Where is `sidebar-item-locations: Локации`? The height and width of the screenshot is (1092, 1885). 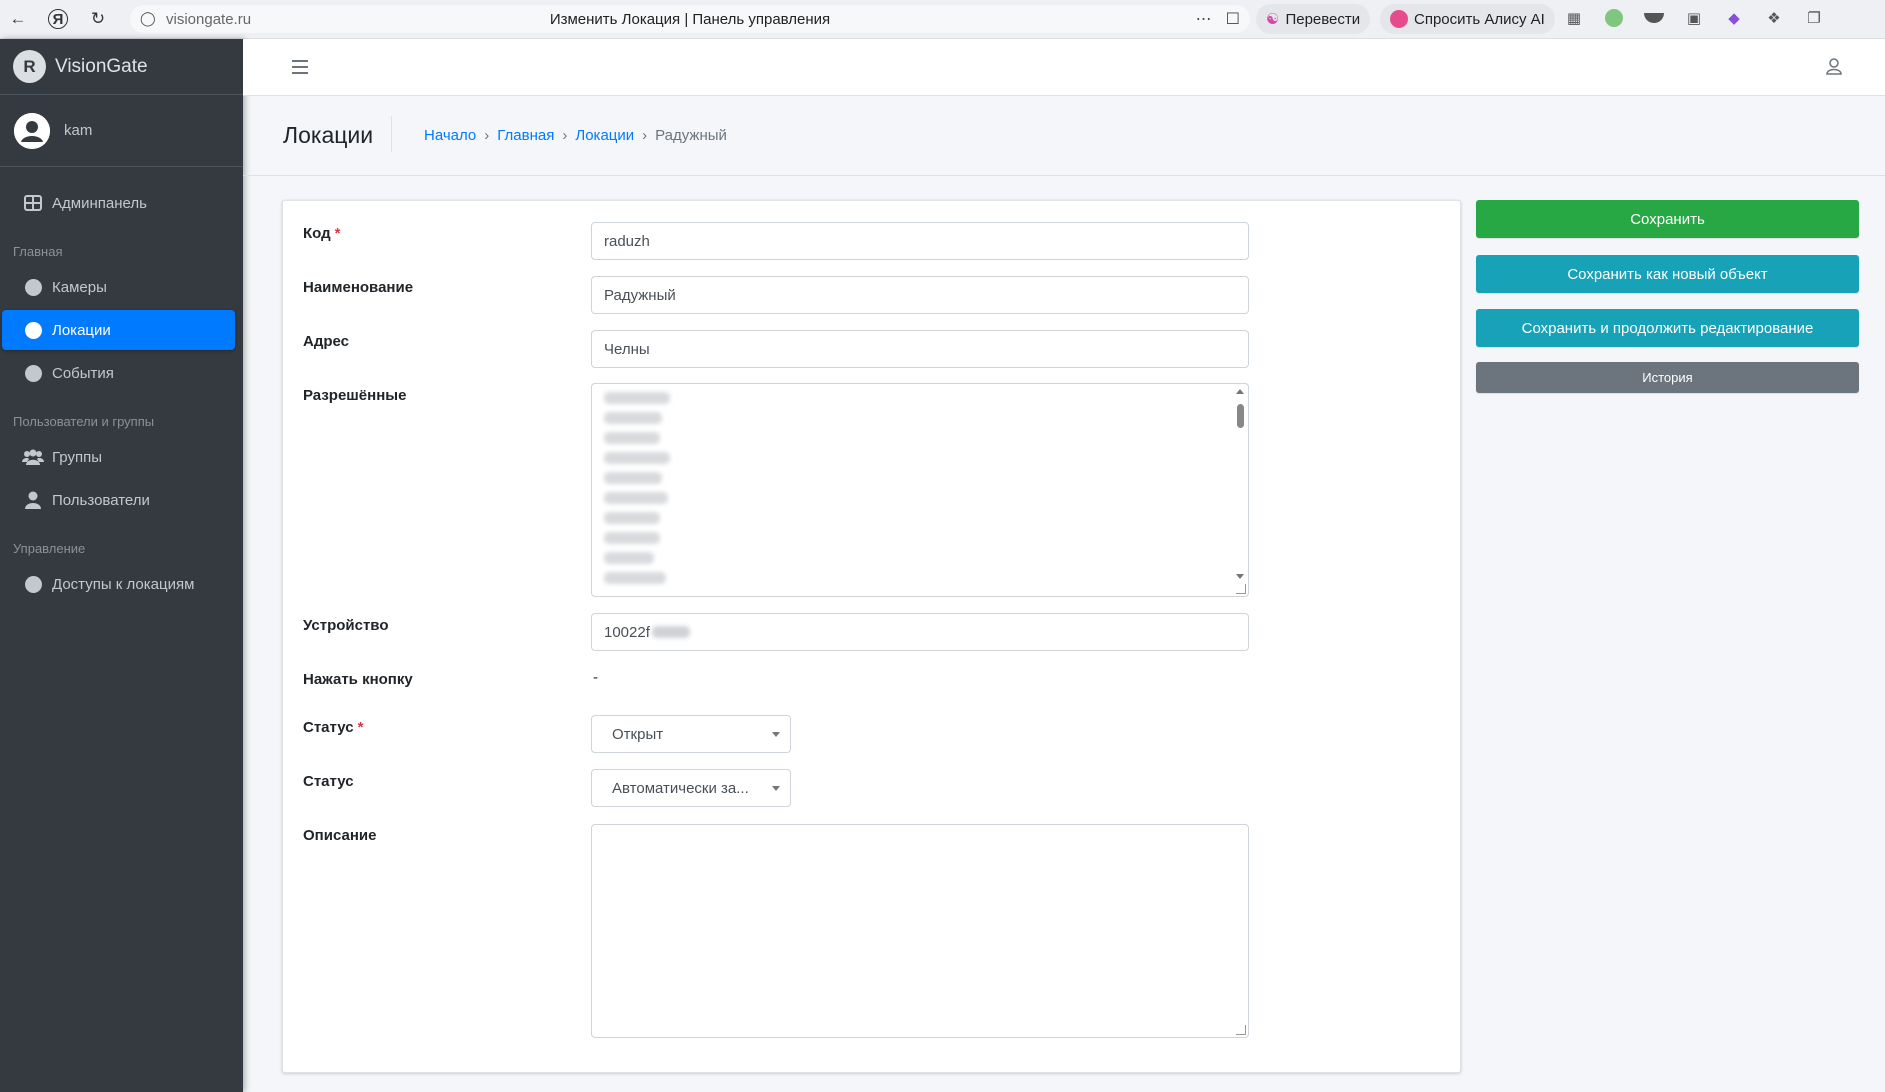
sidebar-item-locations: Локации is located at coordinates (118, 330).